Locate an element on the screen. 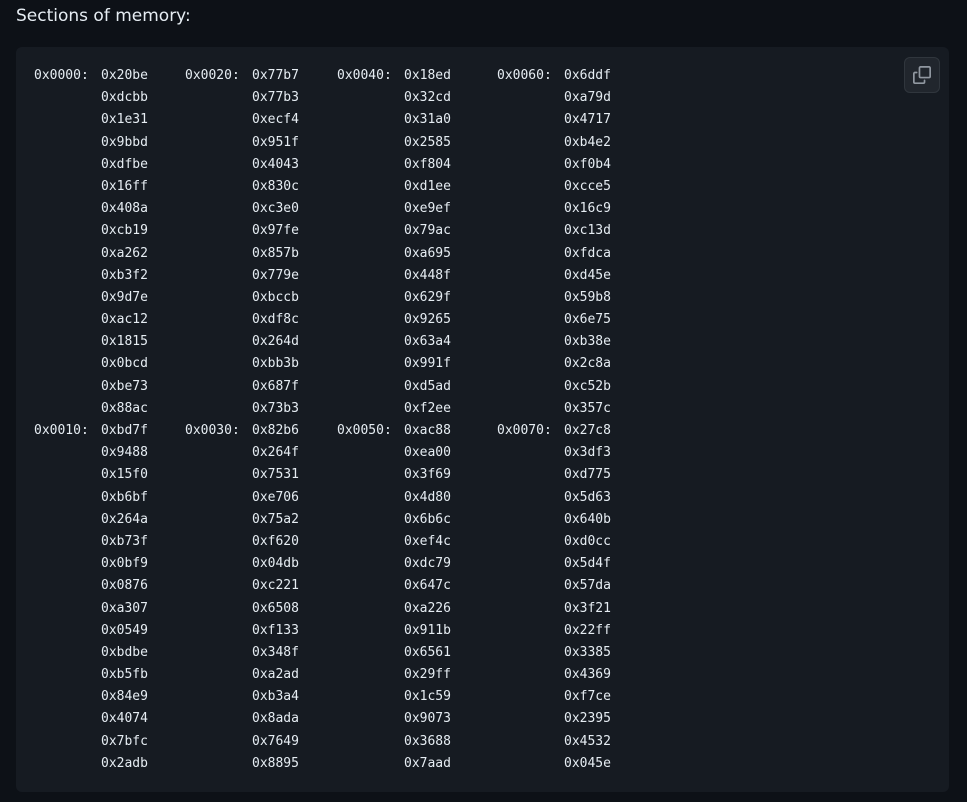 The height and width of the screenshot is (802, 967). memory-value: 0xbd7f is located at coordinates (124, 430).